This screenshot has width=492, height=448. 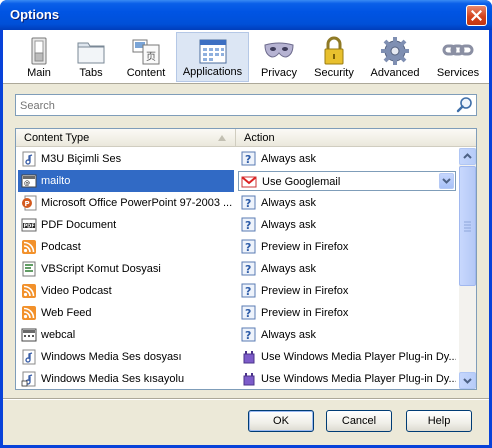 I want to click on action-dropdown: Use Googlemail, so click(x=347, y=181).